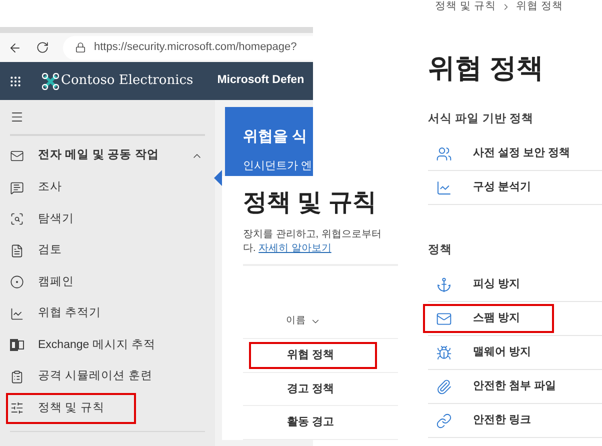 This screenshot has height=446, width=602. What do you see at coordinates (481, 119) in the screenshot?
I see `section-heading: 서식 파일 기반 정책` at bounding box center [481, 119].